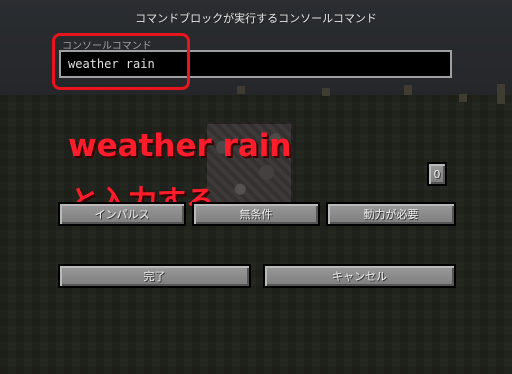 The height and width of the screenshot is (374, 512). Describe the element at coordinates (437, 174) in the screenshot. I see `success-count-button: 0` at that location.